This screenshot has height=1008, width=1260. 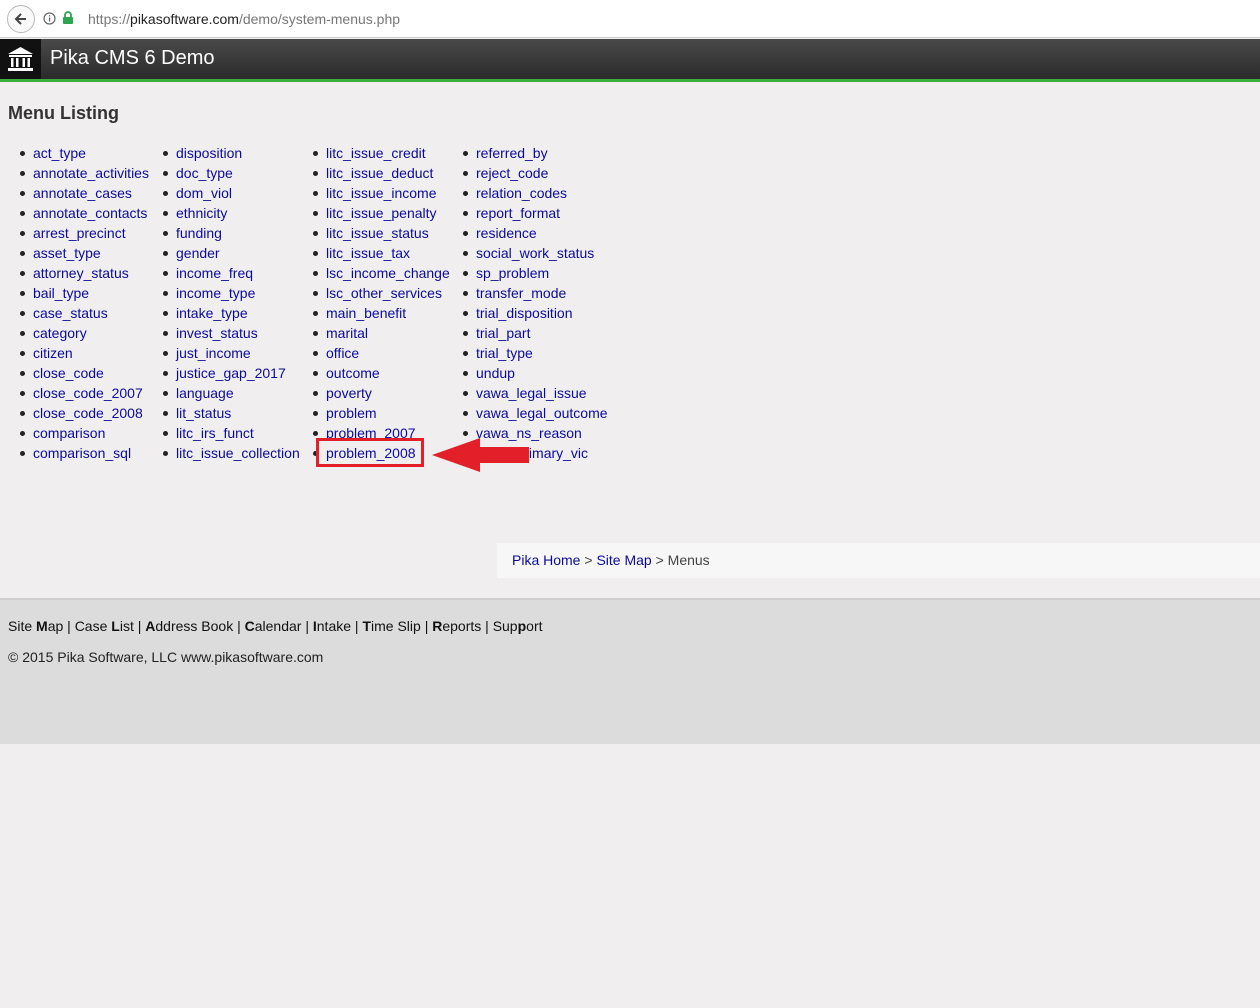 I want to click on footer-nav-link: Address Book, so click(x=189, y=626).